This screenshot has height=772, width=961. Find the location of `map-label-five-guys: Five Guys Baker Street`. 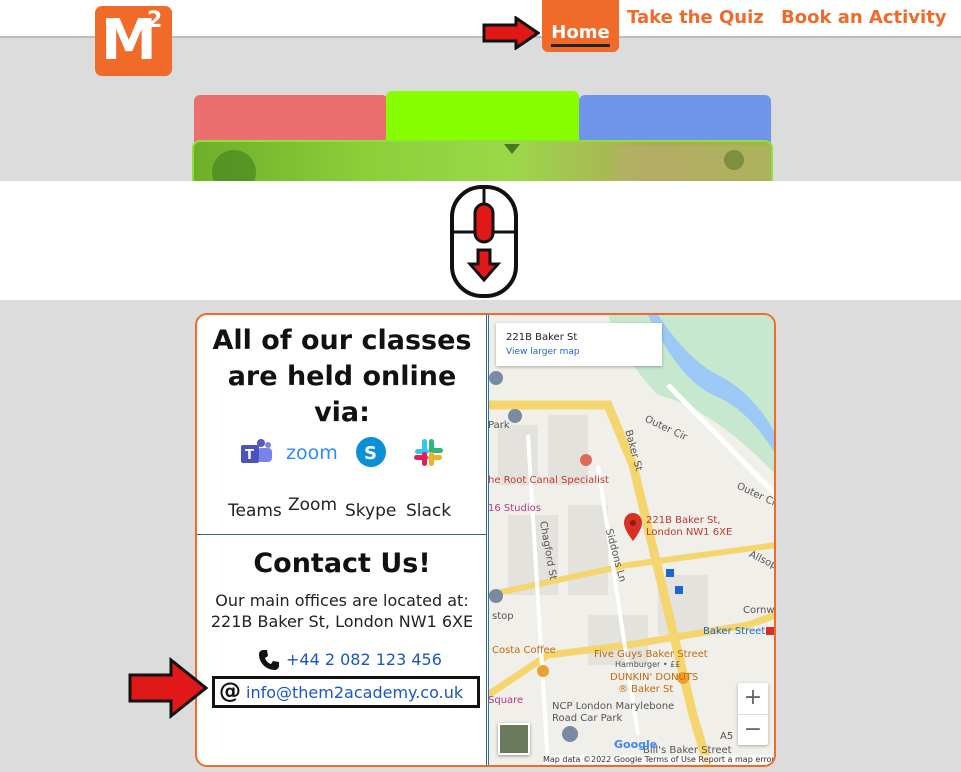

map-label-five-guys: Five Guys Baker Street is located at coordinates (651, 654).